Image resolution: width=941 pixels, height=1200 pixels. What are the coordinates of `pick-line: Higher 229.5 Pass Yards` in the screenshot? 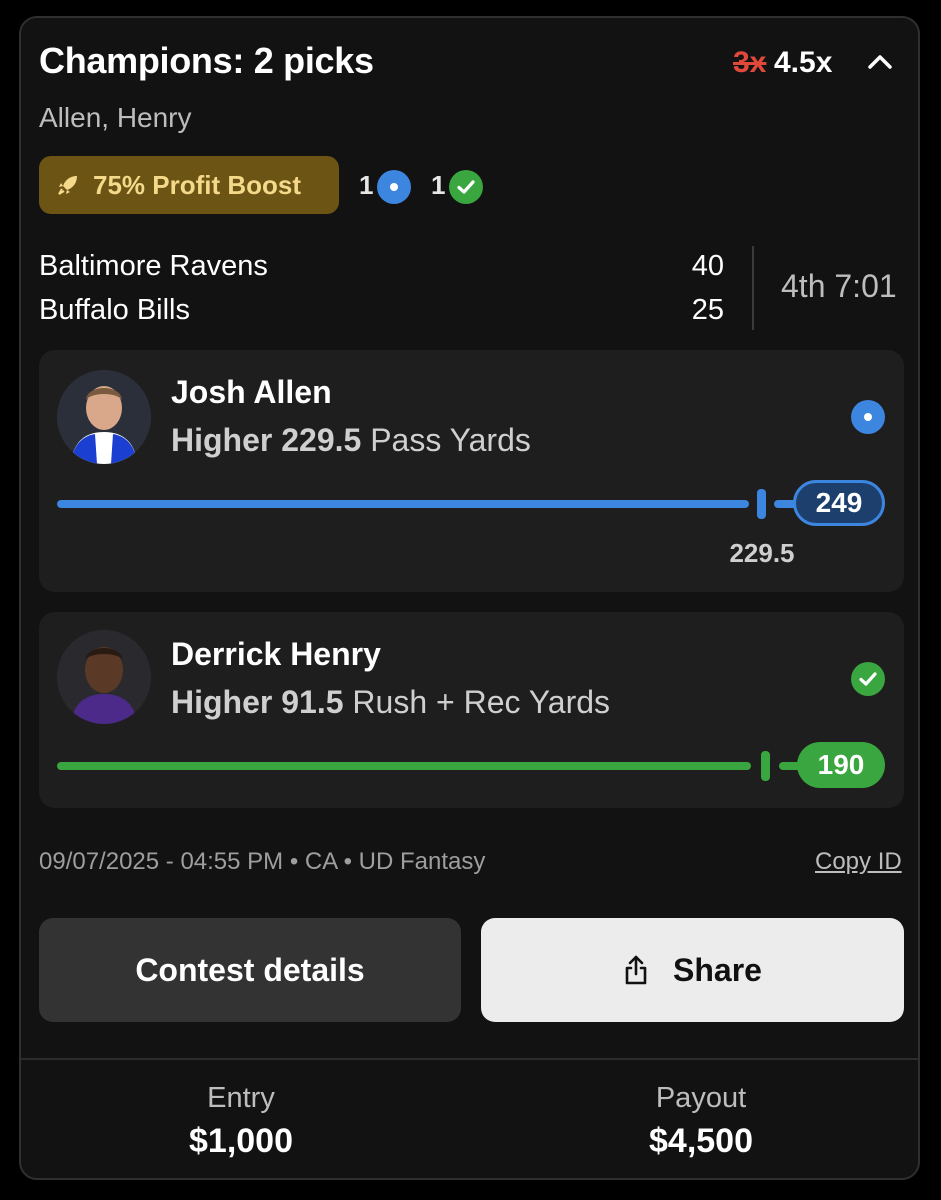 It's located at (351, 440).